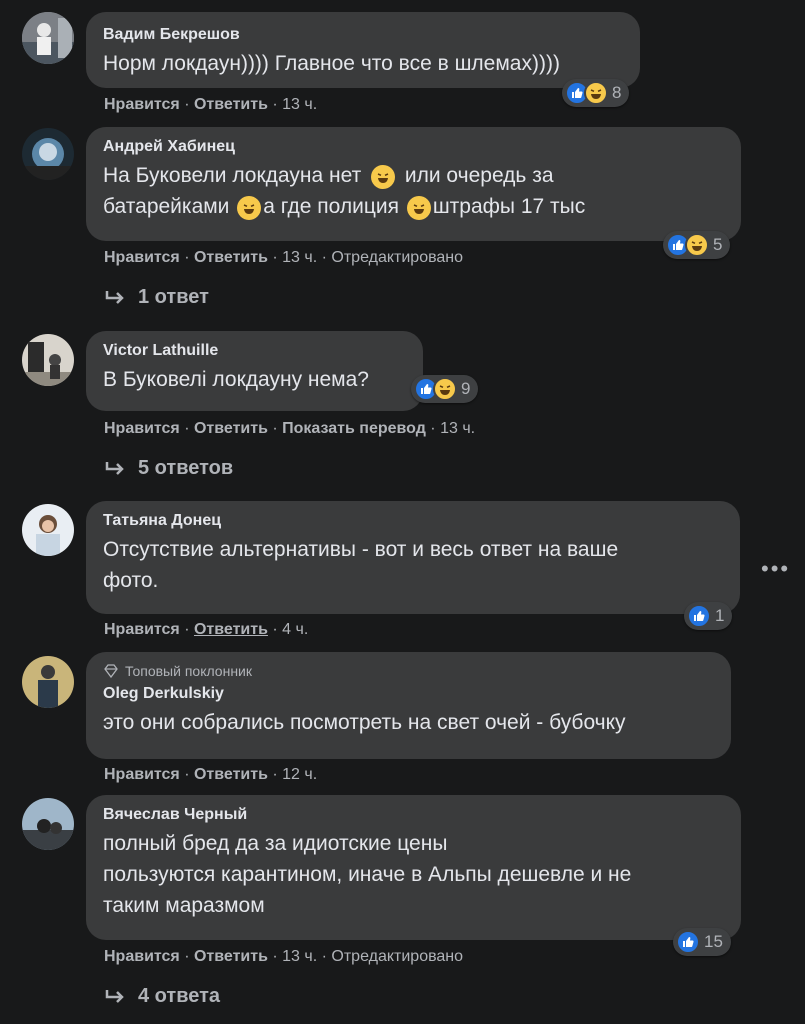  Describe the element at coordinates (409, 694) in the screenshot. I see `comment-author: Oleg Derkulskiy` at that location.